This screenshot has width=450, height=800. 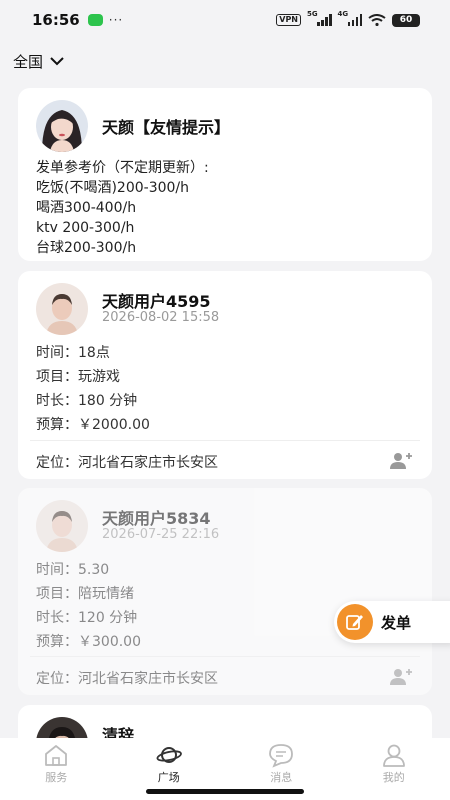 What do you see at coordinates (288, 20) in the screenshot?
I see `vpn-icon: VPN` at bounding box center [288, 20].